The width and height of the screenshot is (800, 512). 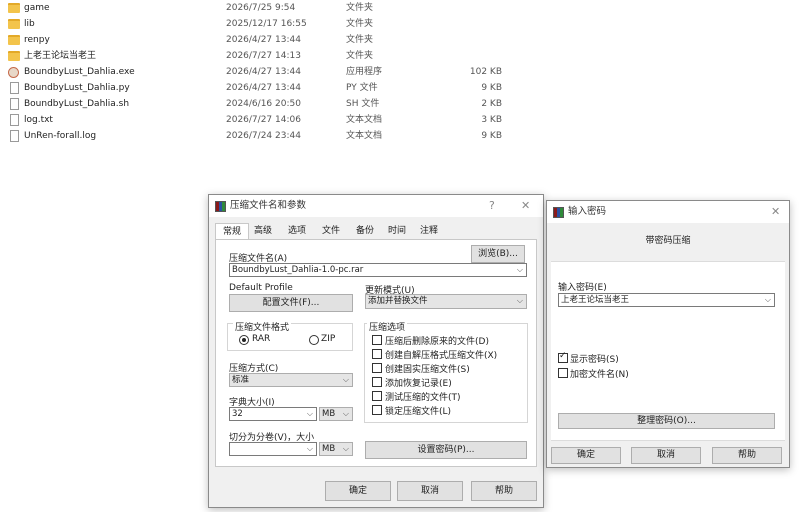 What do you see at coordinates (491, 104) in the screenshot?
I see `file-size: 2 KB` at bounding box center [491, 104].